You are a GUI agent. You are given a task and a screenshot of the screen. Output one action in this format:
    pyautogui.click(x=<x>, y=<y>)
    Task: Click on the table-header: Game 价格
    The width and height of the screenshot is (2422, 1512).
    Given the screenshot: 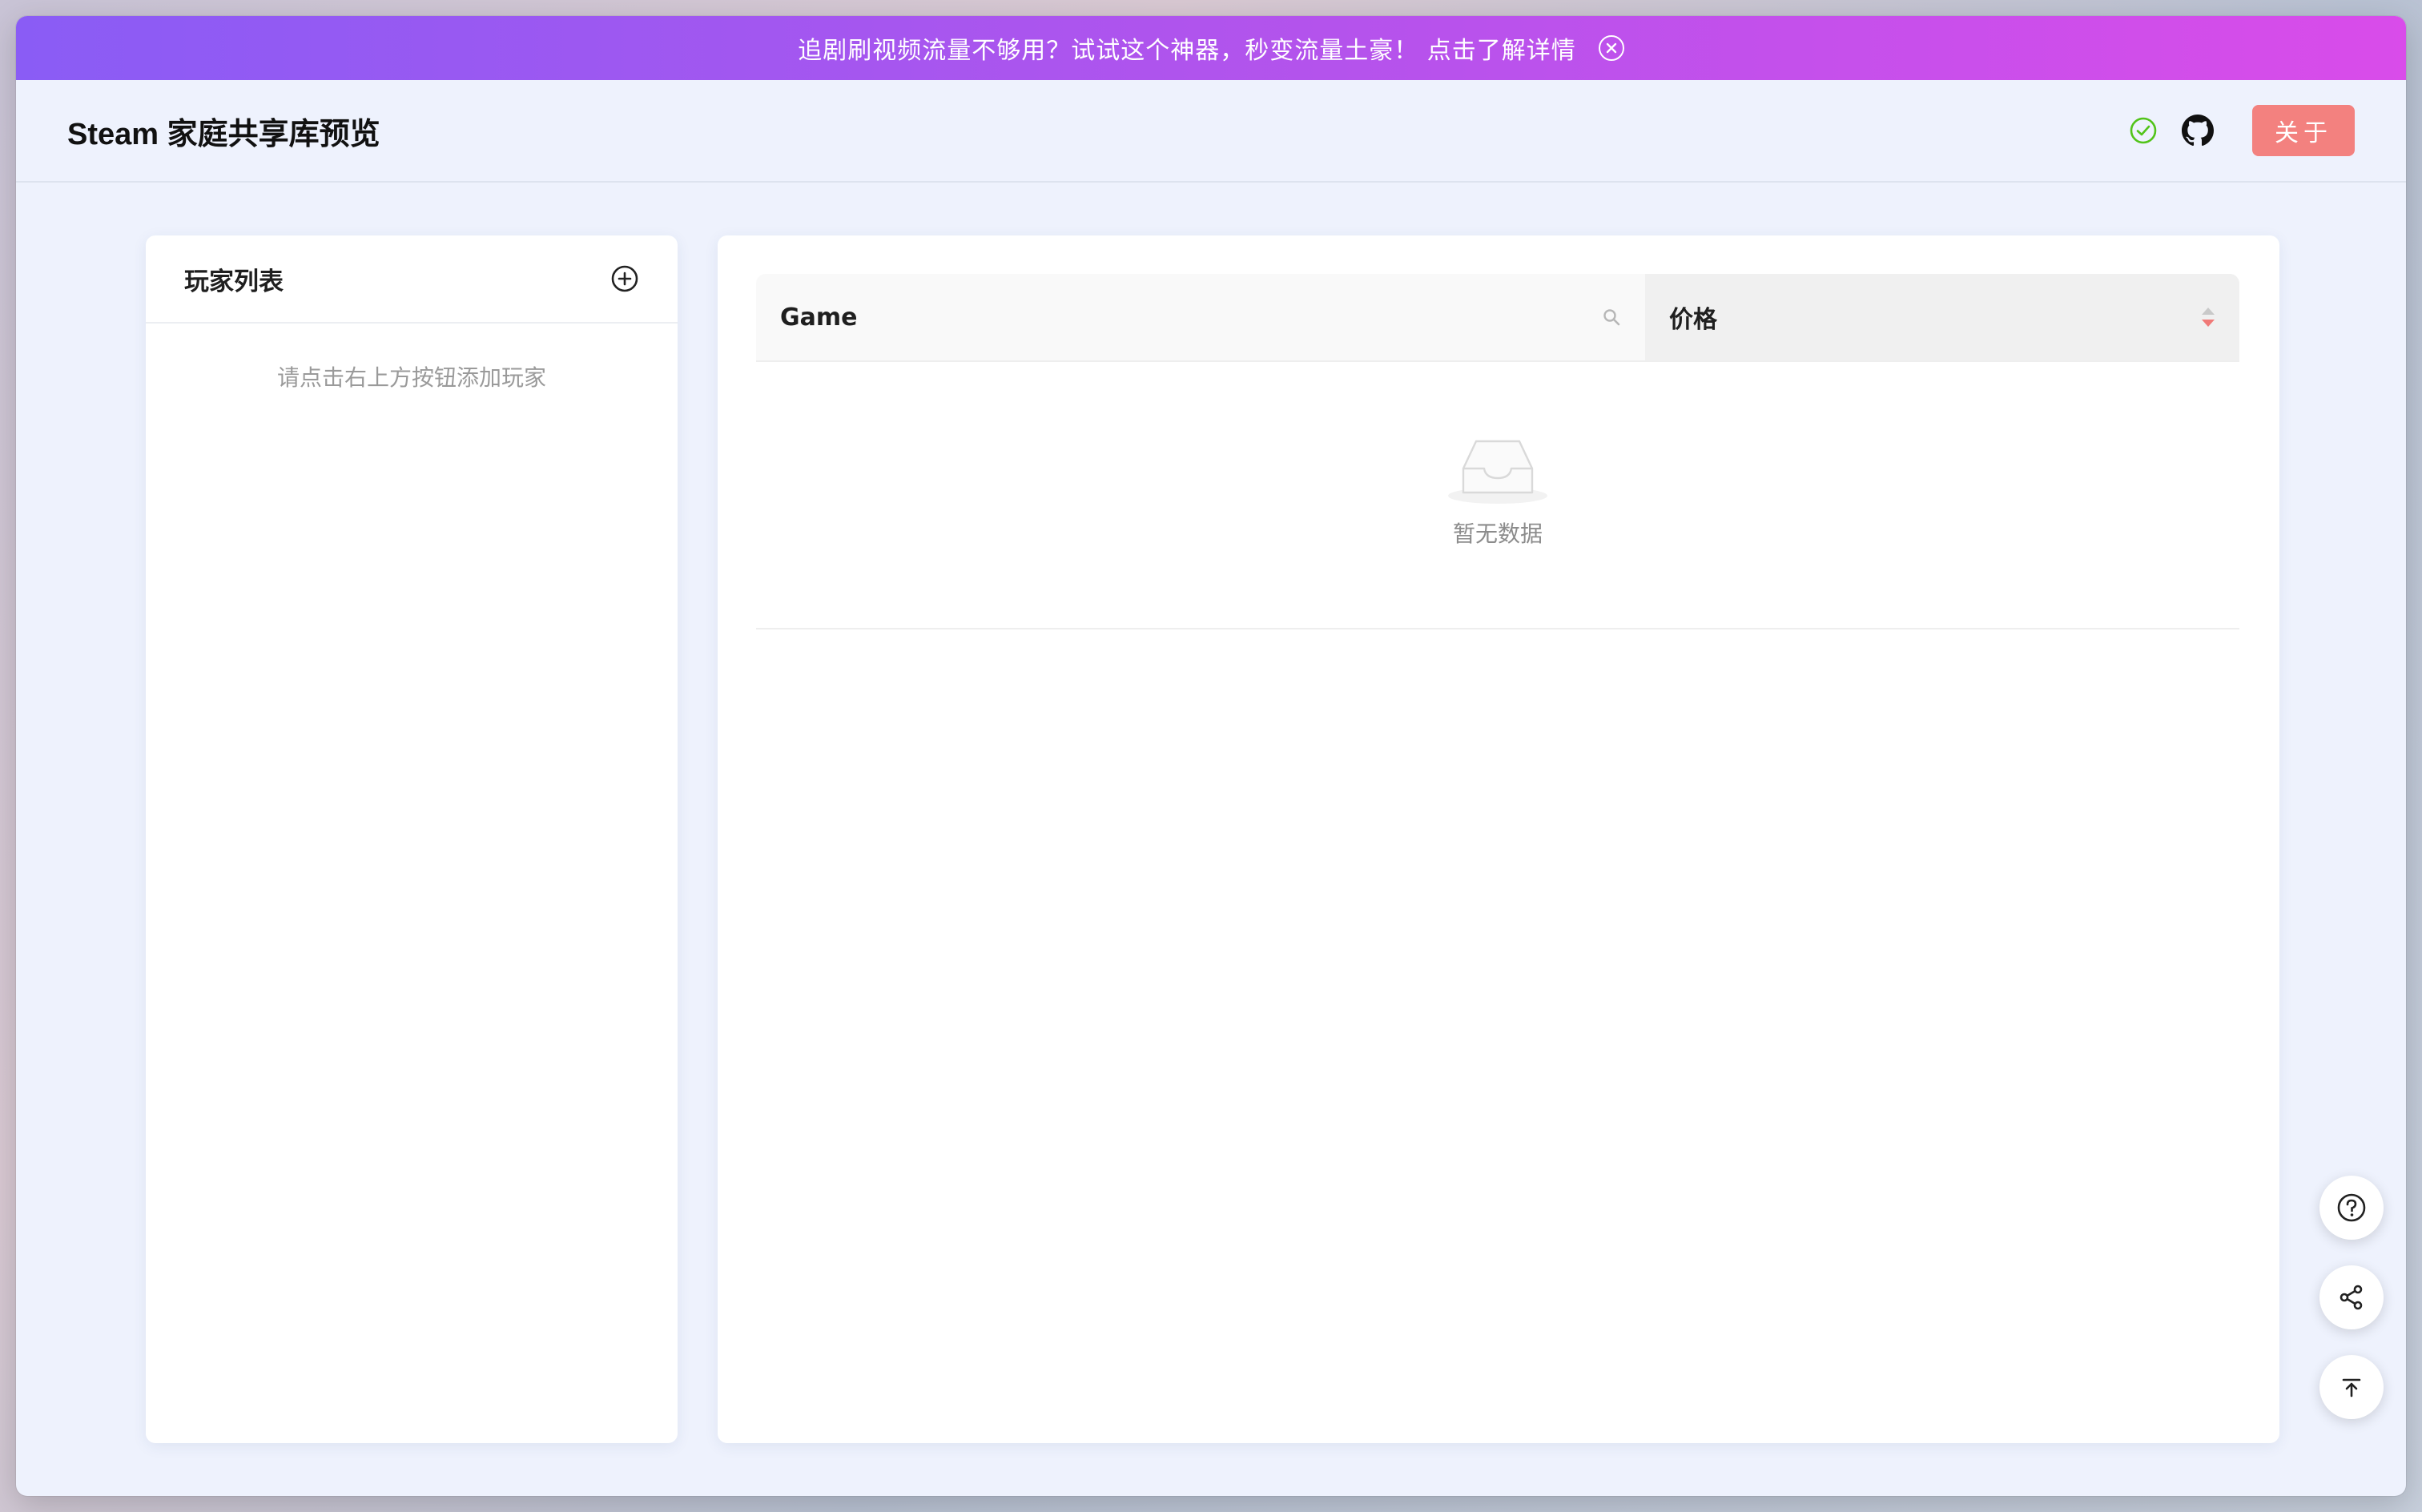 What is the action you would take?
    pyautogui.click(x=1497, y=318)
    